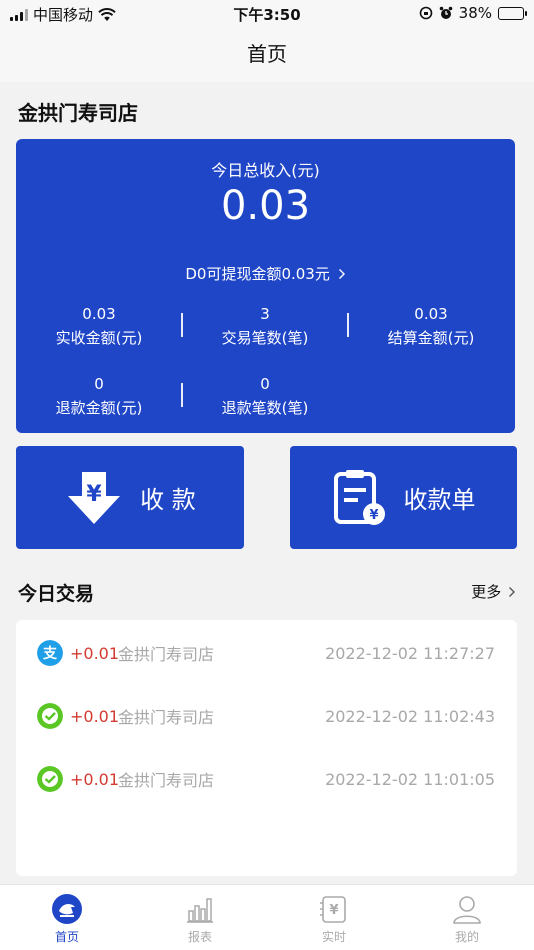 This screenshot has width=534, height=950. I want to click on transaction-datetime: 2022-12-02 11:27:27, so click(410, 653).